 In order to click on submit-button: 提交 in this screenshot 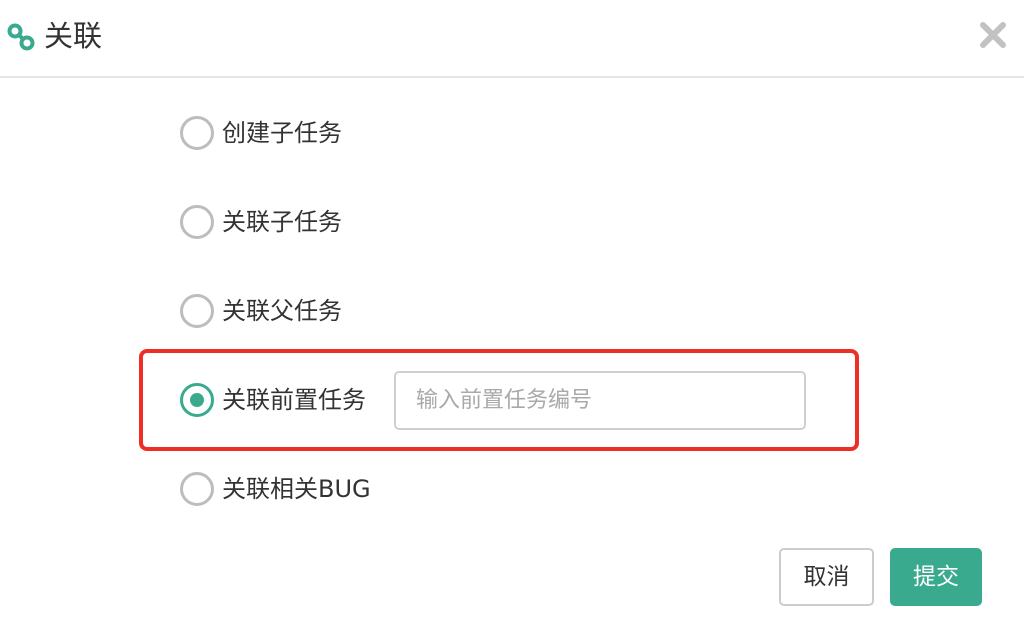, I will do `click(936, 577)`.